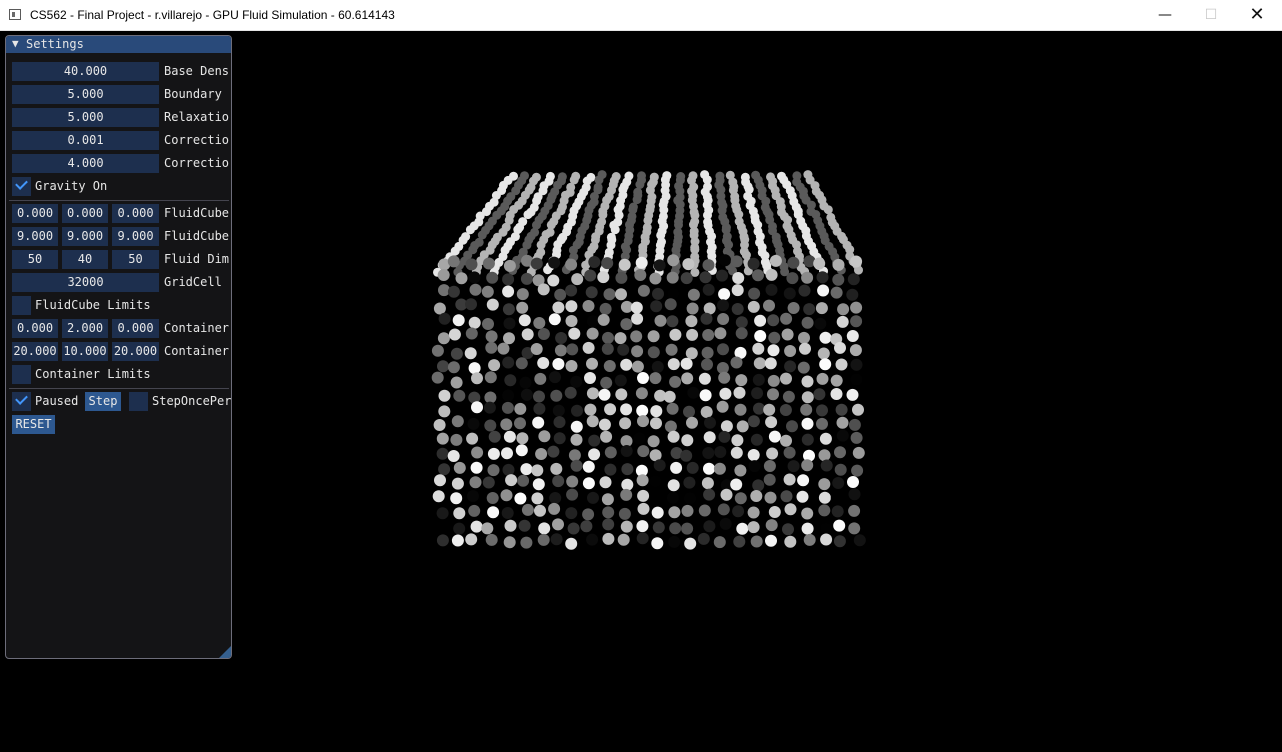 The width and height of the screenshot is (1282, 752). I want to click on fluid-dim-y-input: 40, so click(85, 259).